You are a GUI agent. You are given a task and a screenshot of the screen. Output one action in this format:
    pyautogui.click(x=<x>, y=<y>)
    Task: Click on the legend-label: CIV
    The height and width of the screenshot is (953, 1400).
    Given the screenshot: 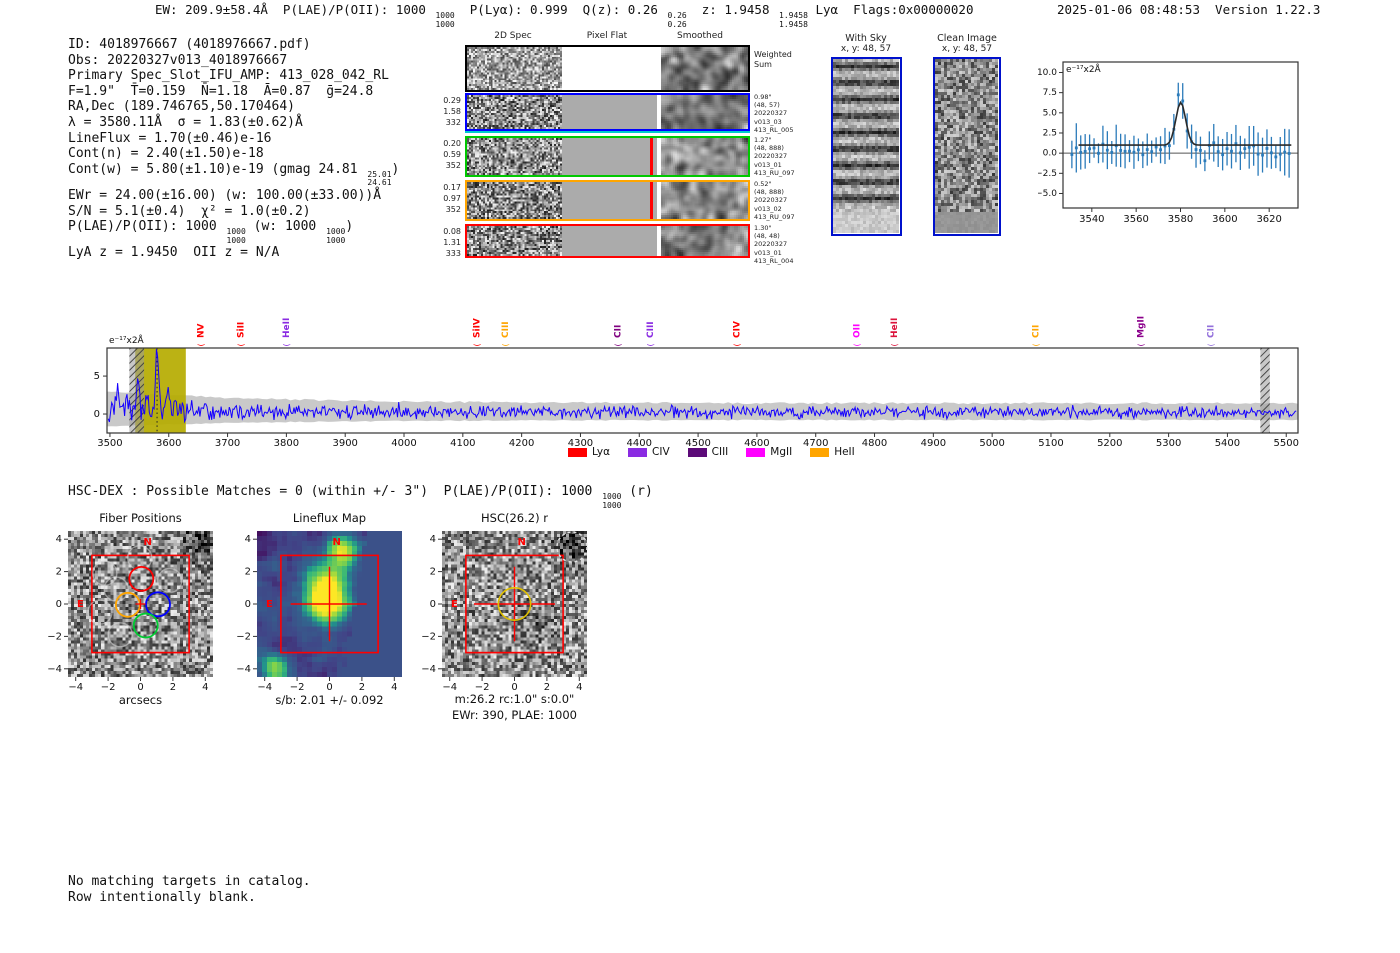 What is the action you would take?
    pyautogui.click(x=661, y=452)
    